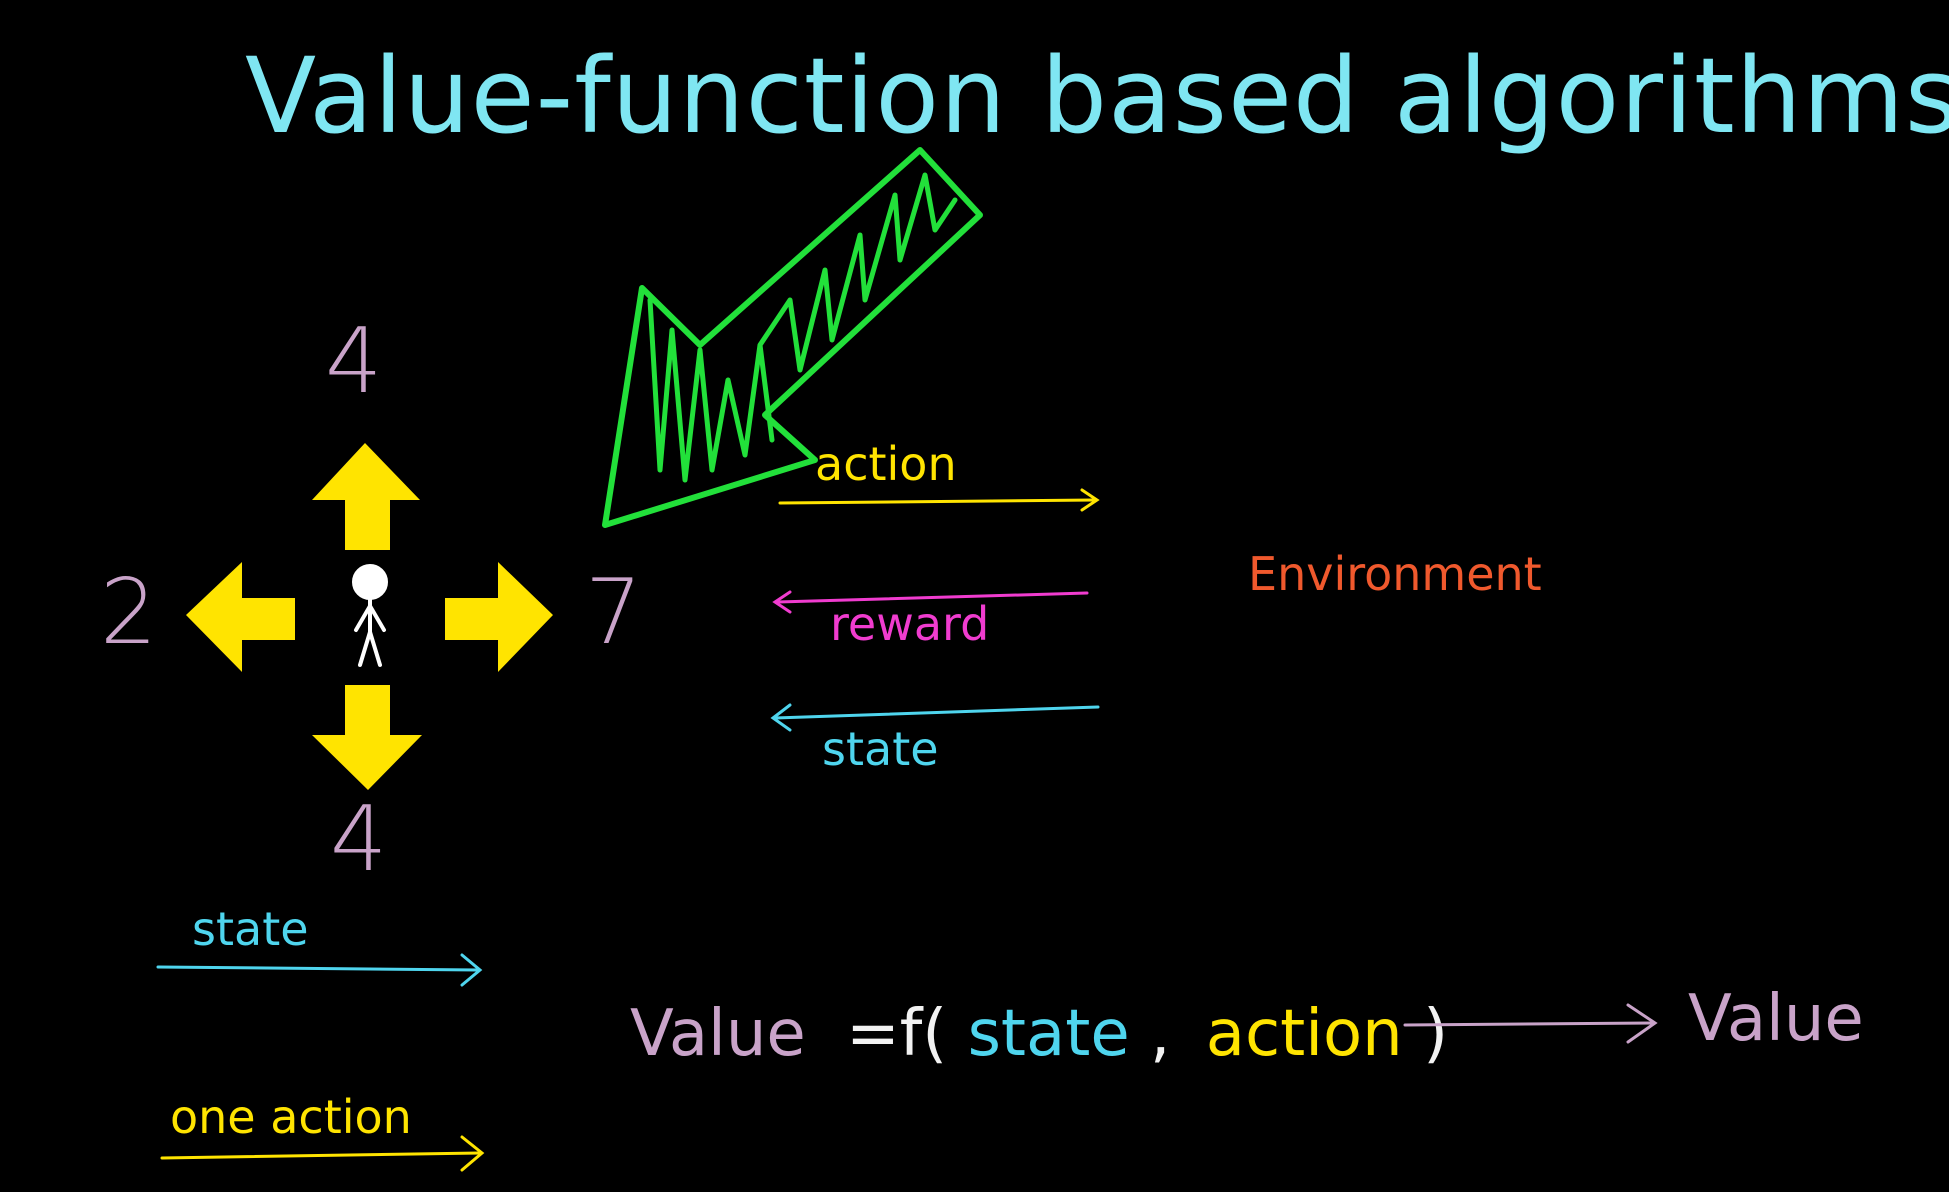 The image size is (1949, 1192). What do you see at coordinates (367, 737) in the screenshot?
I see `down-arrow-icon` at bounding box center [367, 737].